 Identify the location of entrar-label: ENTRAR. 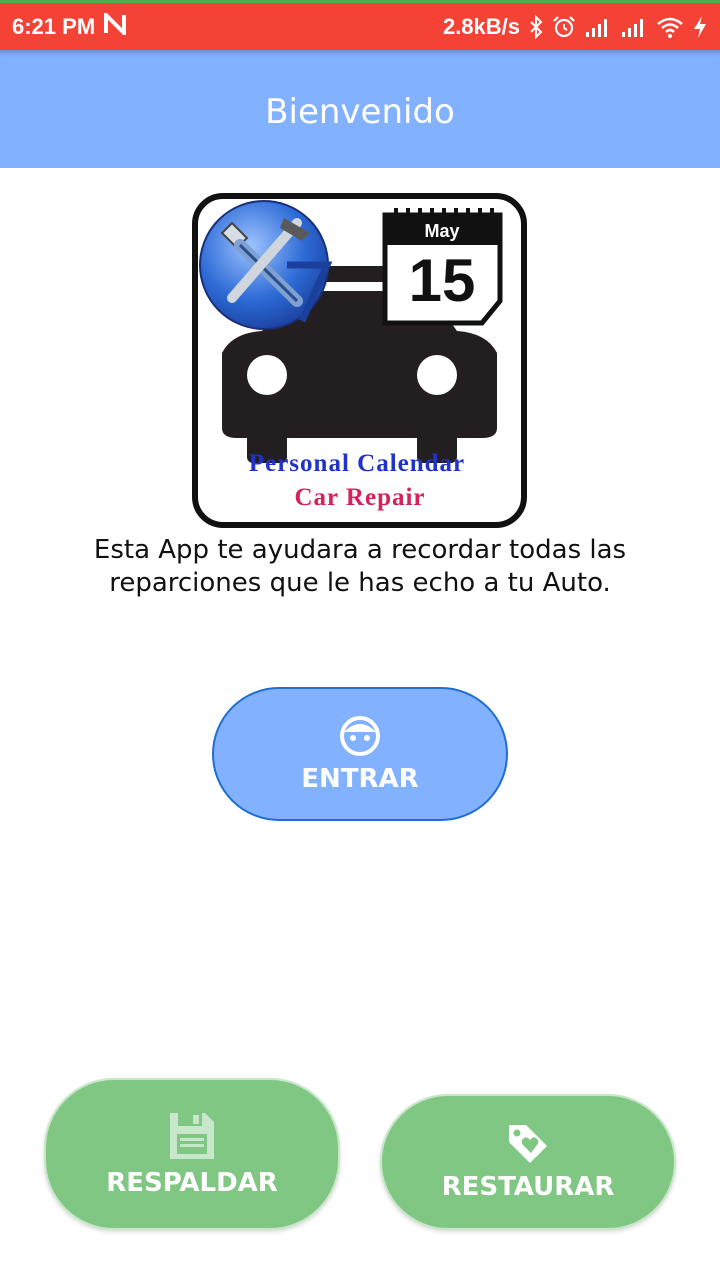
(360, 779).